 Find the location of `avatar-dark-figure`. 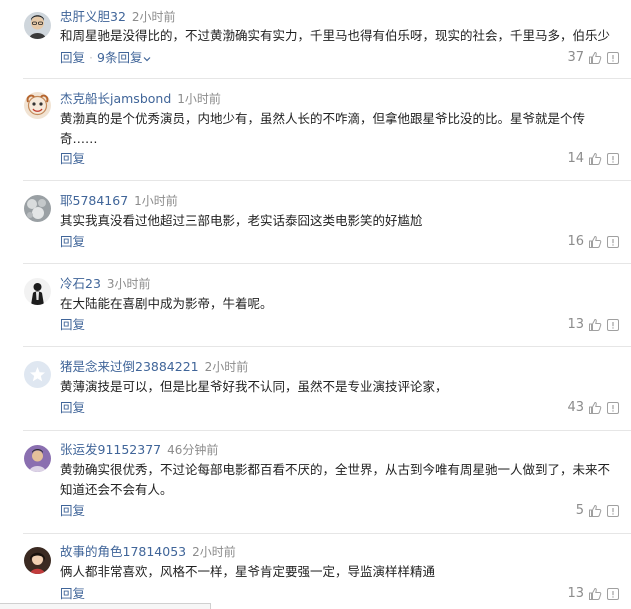

avatar-dark-figure is located at coordinates (37, 291).